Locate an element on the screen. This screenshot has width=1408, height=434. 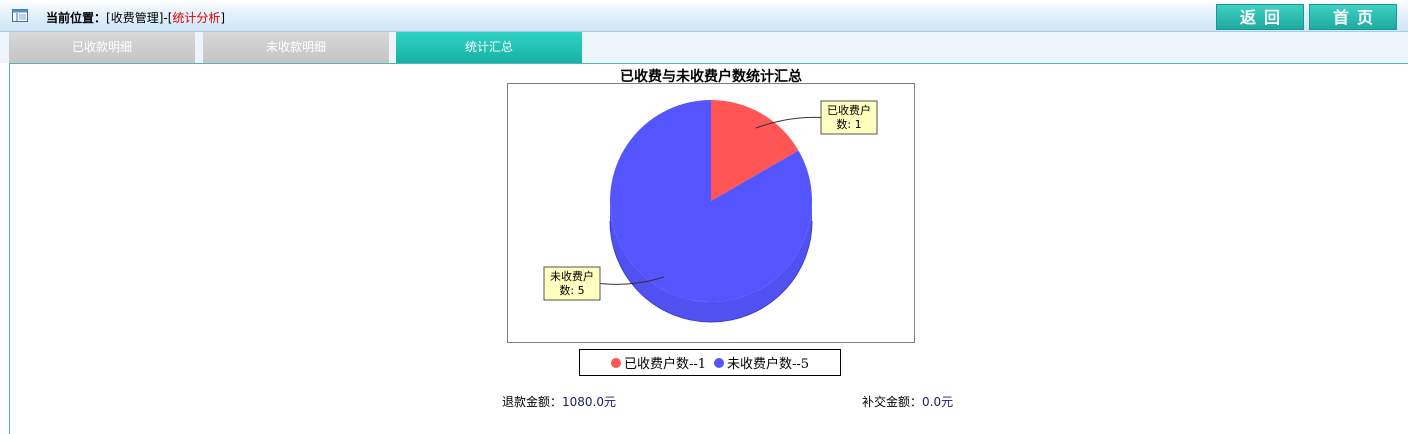
home-button: 首页 is located at coordinates (1353, 17).